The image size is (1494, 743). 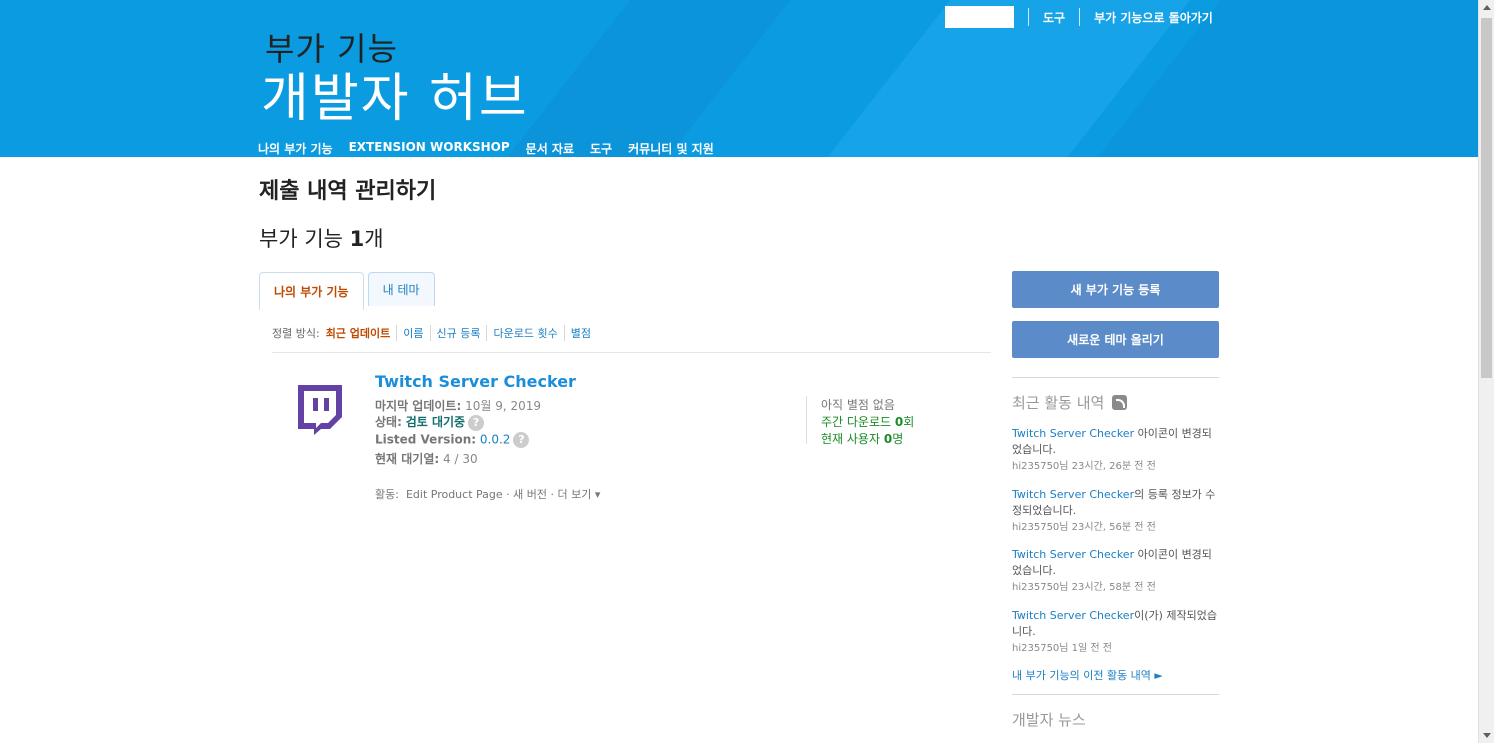 I want to click on sort-downloads: 다운로드 횟수, so click(x=524, y=333).